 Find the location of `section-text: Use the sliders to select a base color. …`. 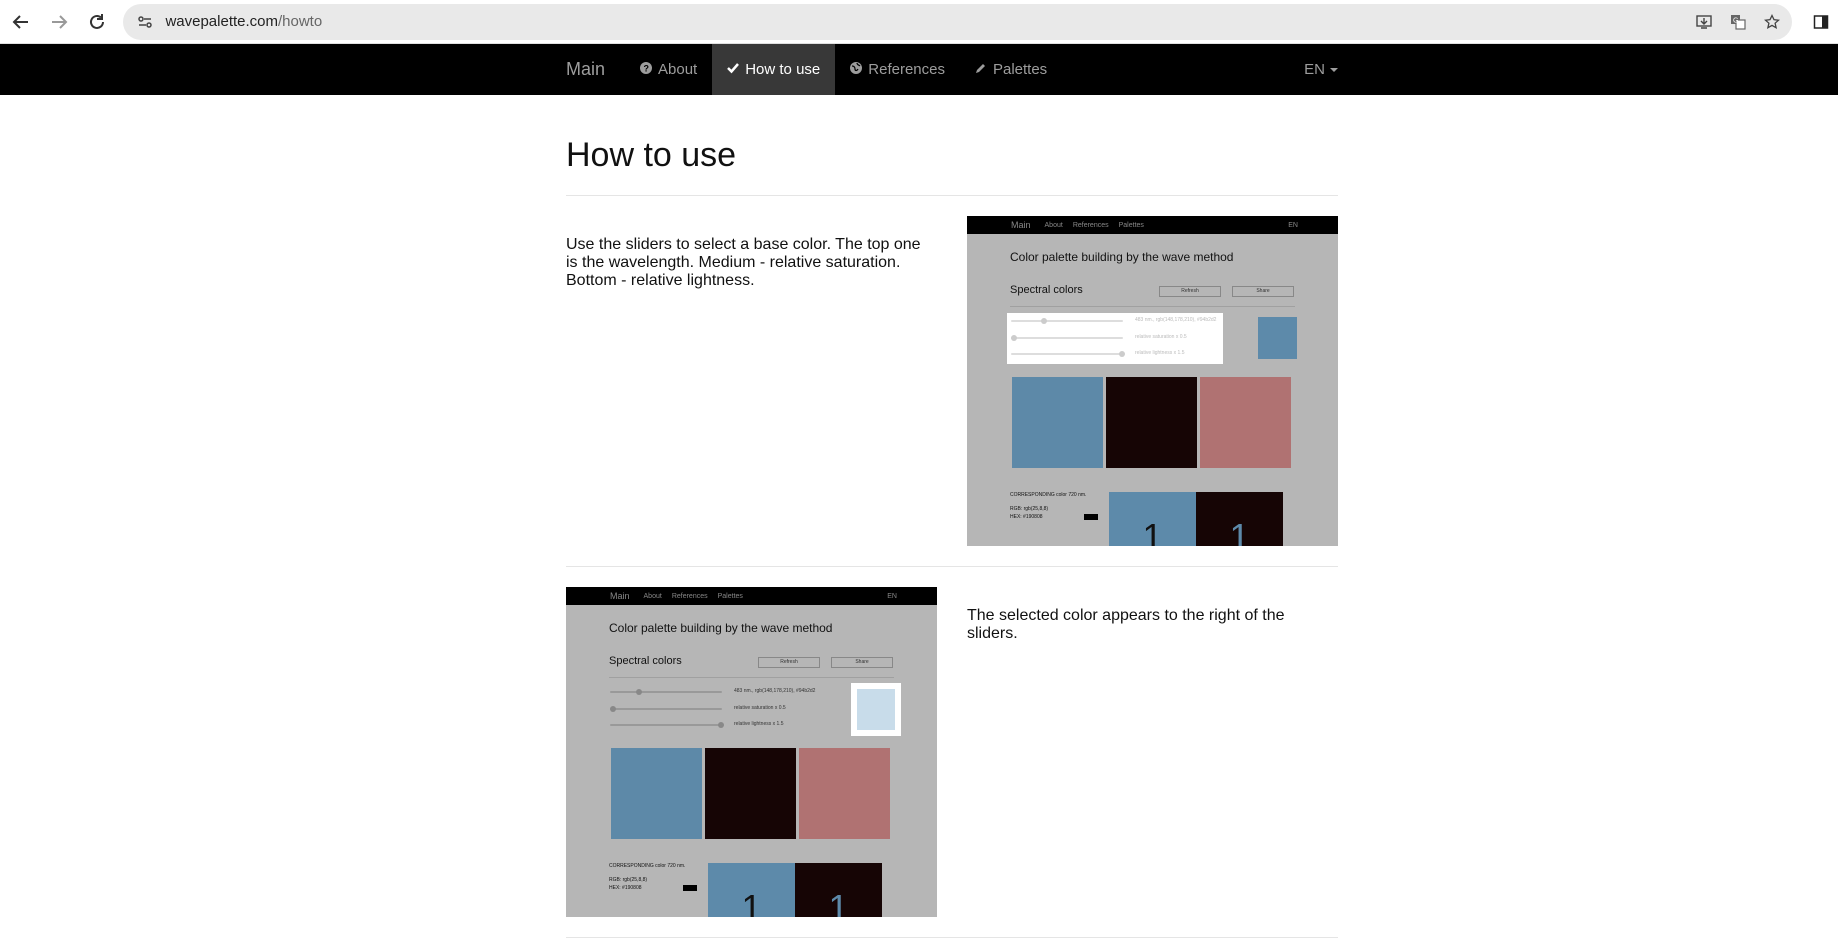

section-text: Use the sliders to select a base color. … is located at coordinates (743, 262).